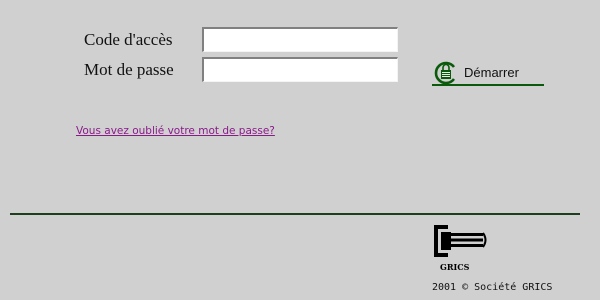 This screenshot has width=600, height=300. I want to click on forgot-password-link: Vous avez oublié votre mot de passe?, so click(175, 131).